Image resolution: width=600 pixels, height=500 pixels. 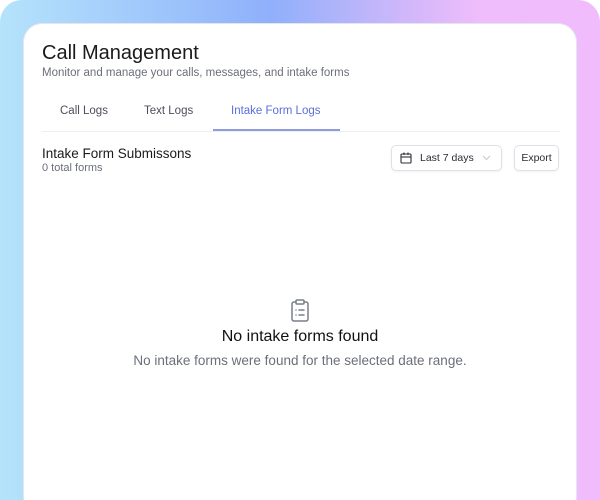 I want to click on date-range-select: Last 7 days, so click(x=446, y=158).